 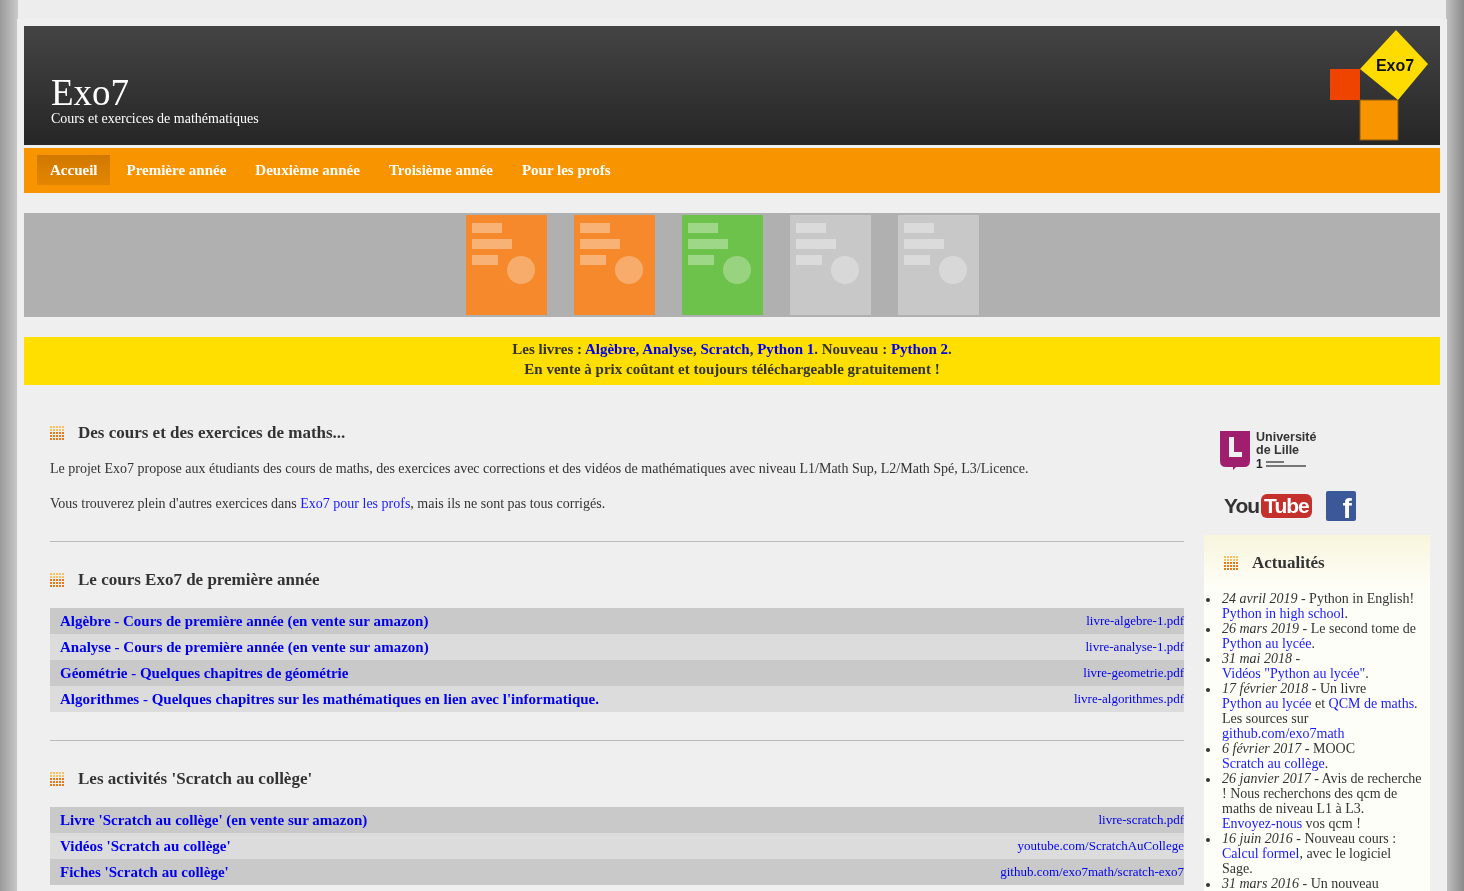 What do you see at coordinates (1283, 613) in the screenshot?
I see `news-link: Python in high school` at bounding box center [1283, 613].